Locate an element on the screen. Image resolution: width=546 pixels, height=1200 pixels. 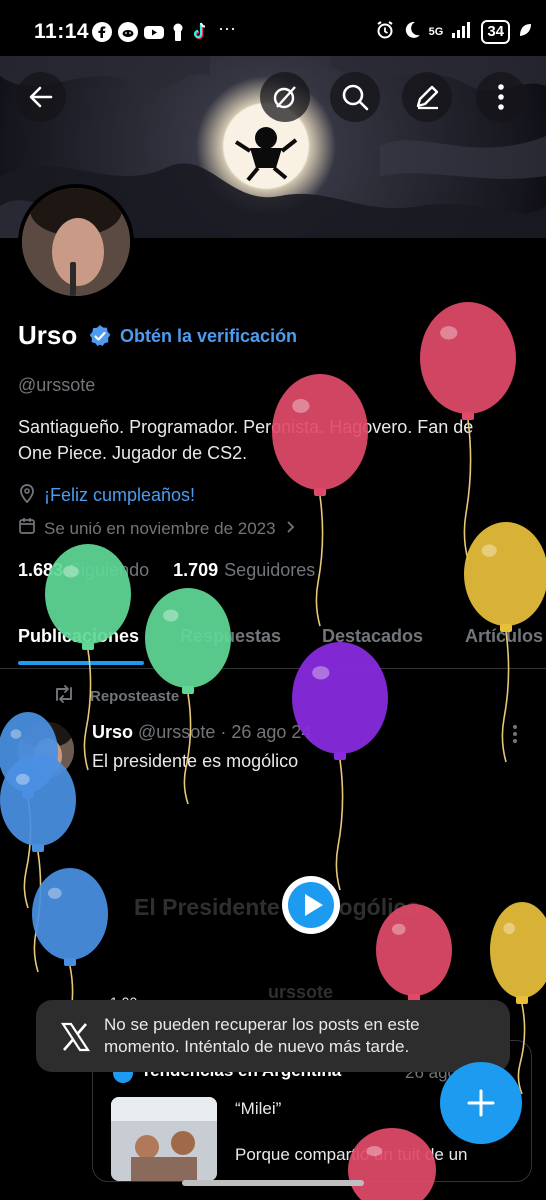
x-logo-icon is located at coordinates (75, 1037).